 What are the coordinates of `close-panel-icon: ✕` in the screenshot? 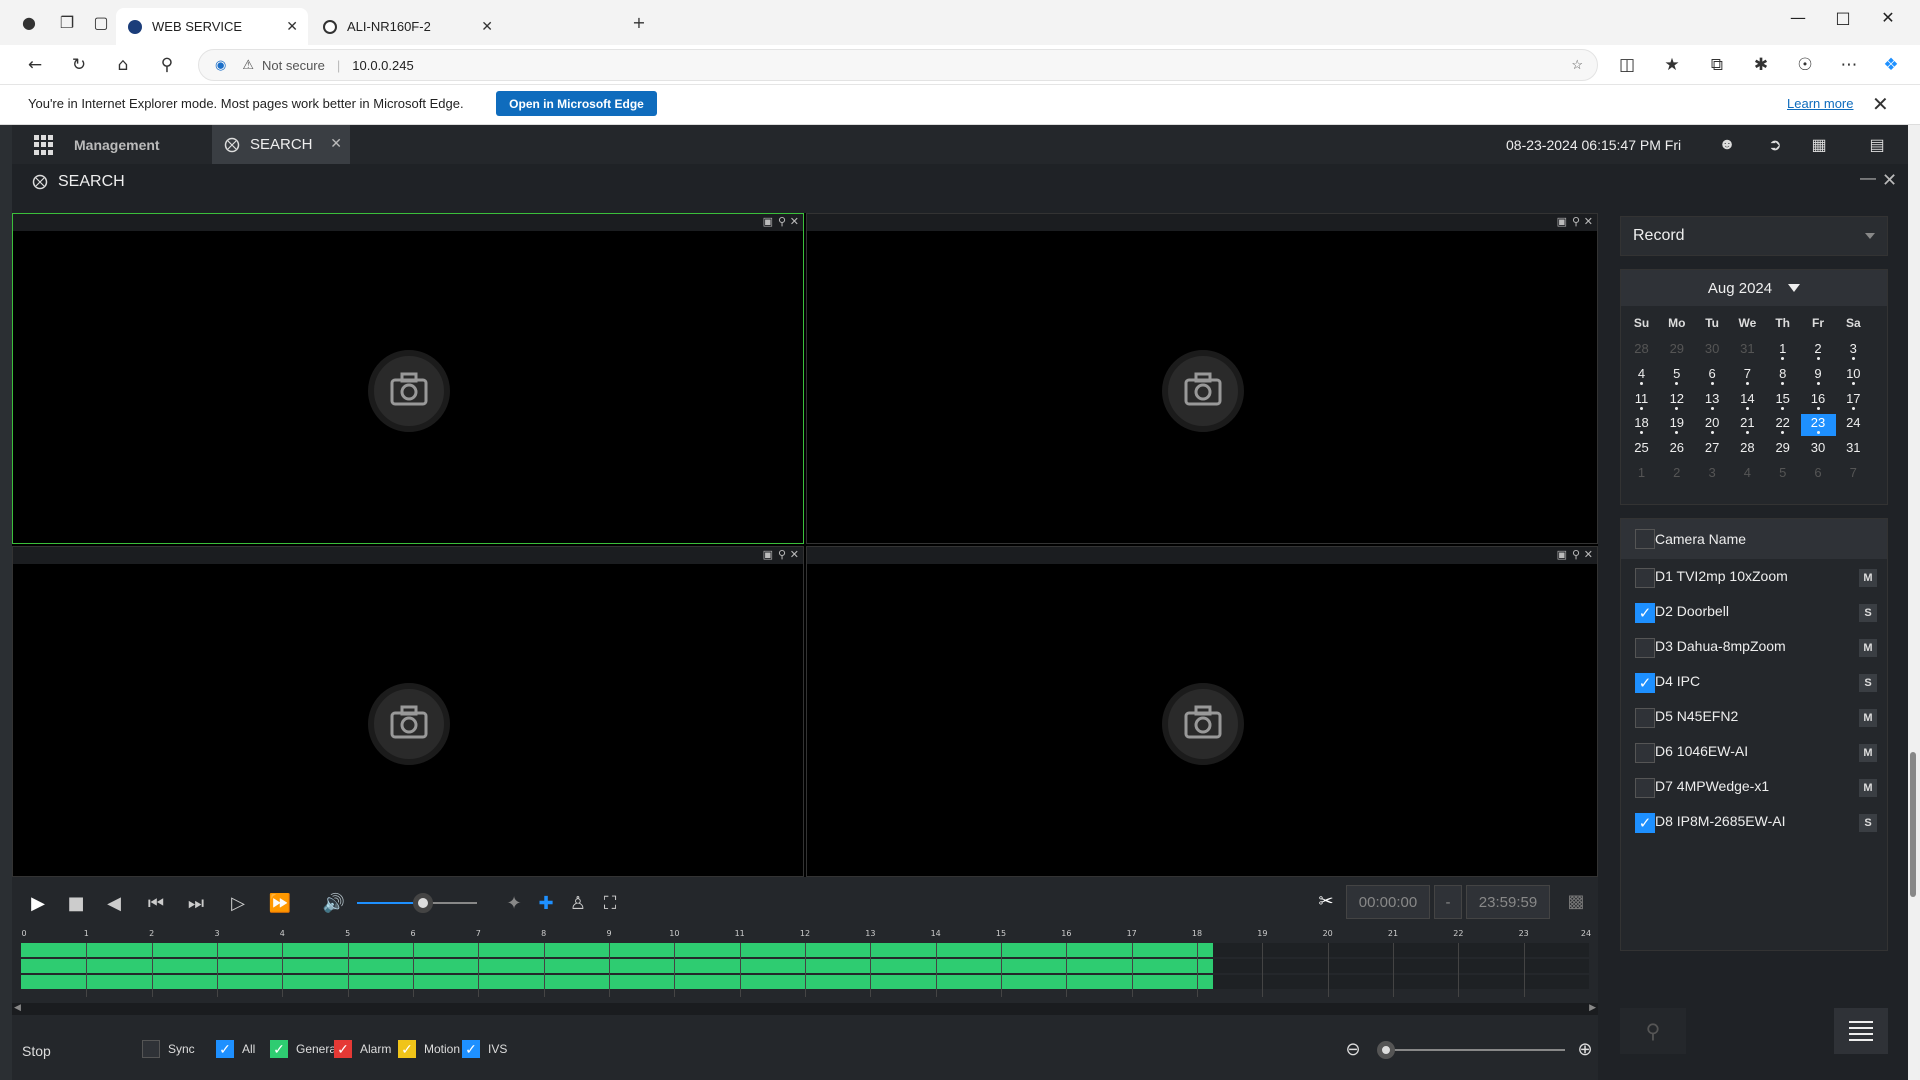 It's located at (1889, 180).